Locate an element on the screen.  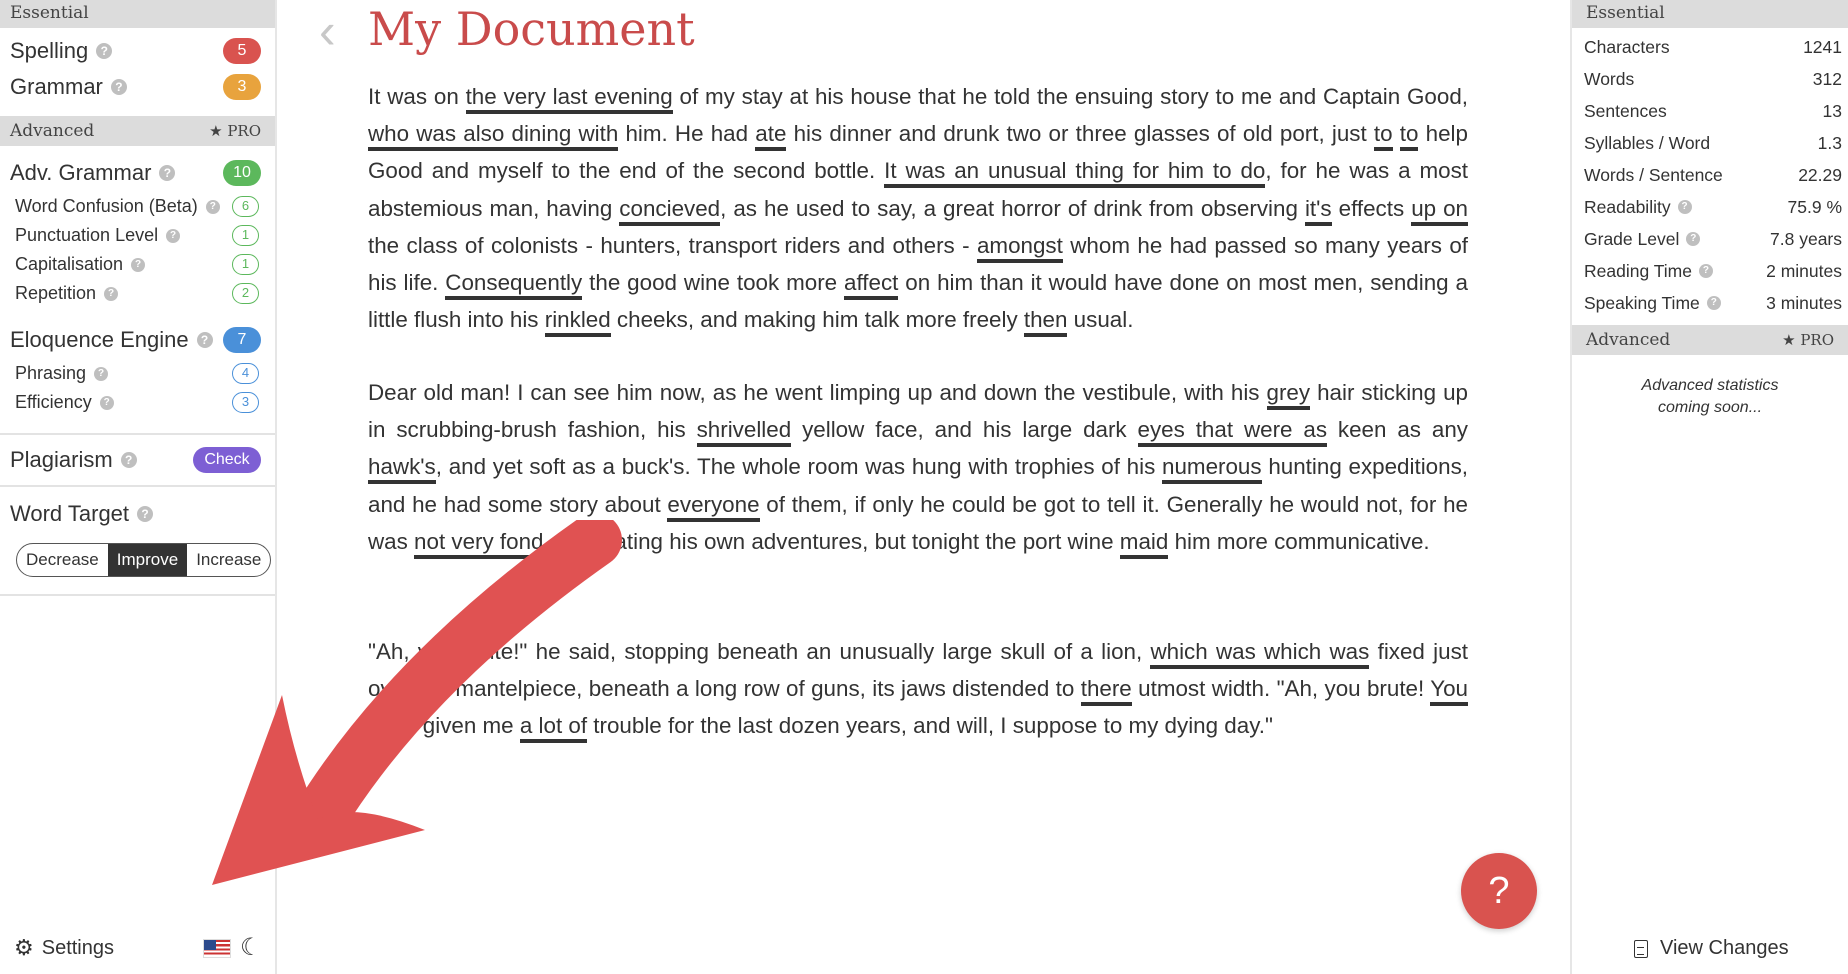
suggestion-highlight: numerous is located at coordinates (1212, 469).